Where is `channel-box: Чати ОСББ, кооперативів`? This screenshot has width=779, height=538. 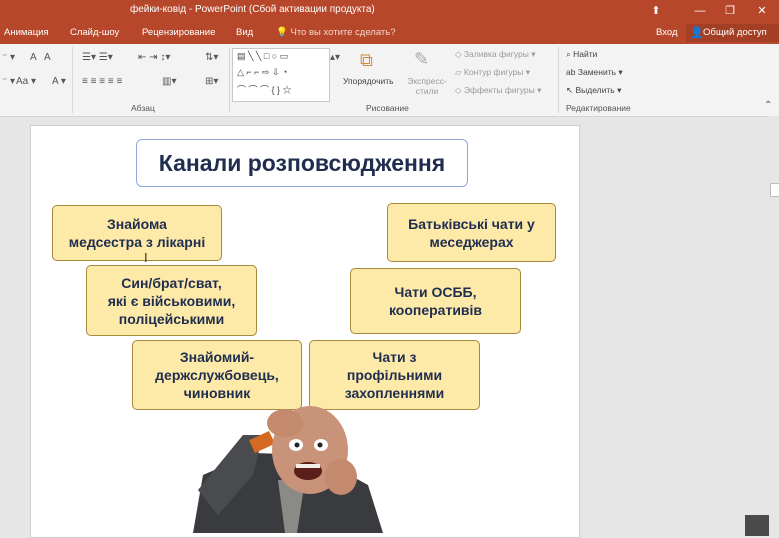 channel-box: Чати ОСББ, кооперативів is located at coordinates (435, 301).